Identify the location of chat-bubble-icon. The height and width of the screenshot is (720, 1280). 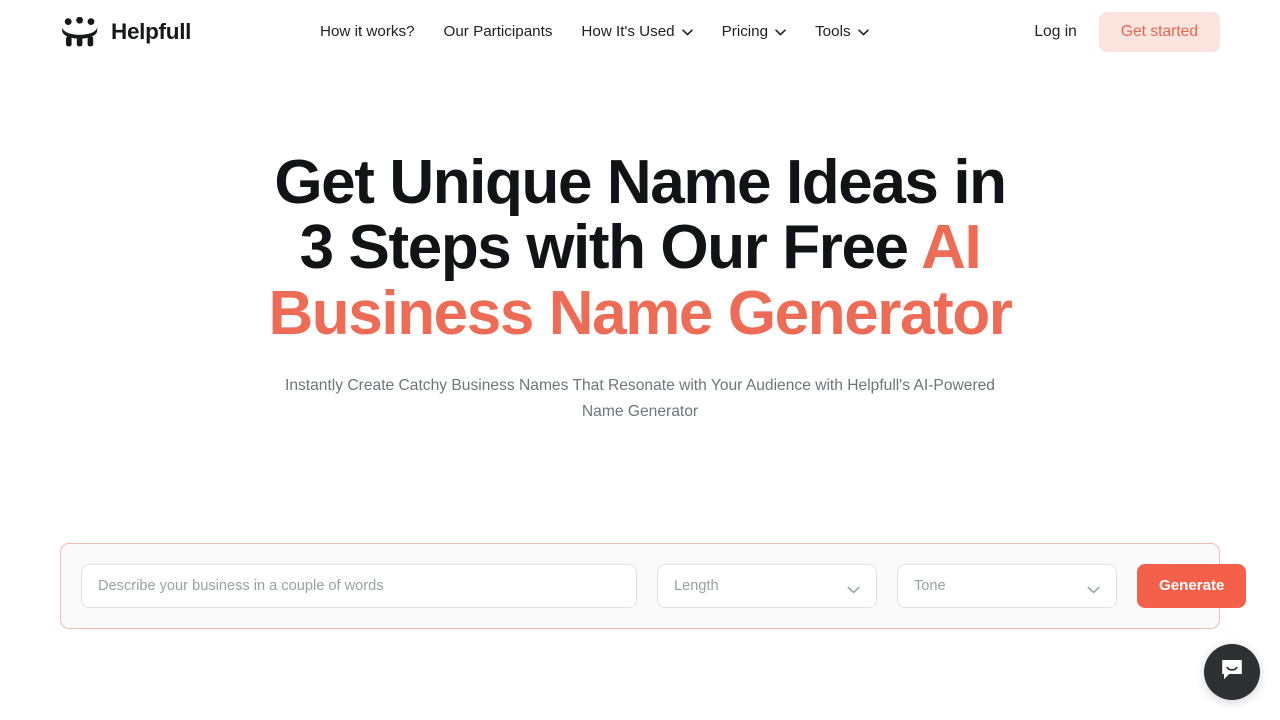
(1232, 672).